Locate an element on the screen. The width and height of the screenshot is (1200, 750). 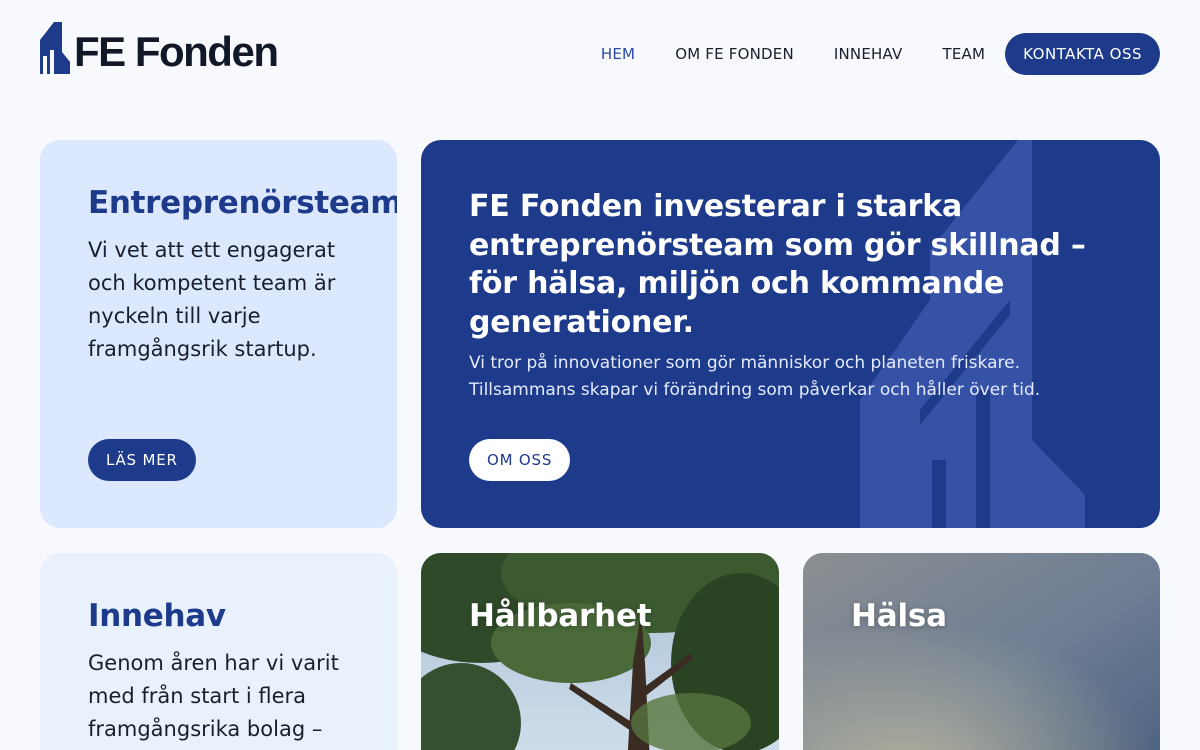
logo-mark-icon is located at coordinates (55, 48).